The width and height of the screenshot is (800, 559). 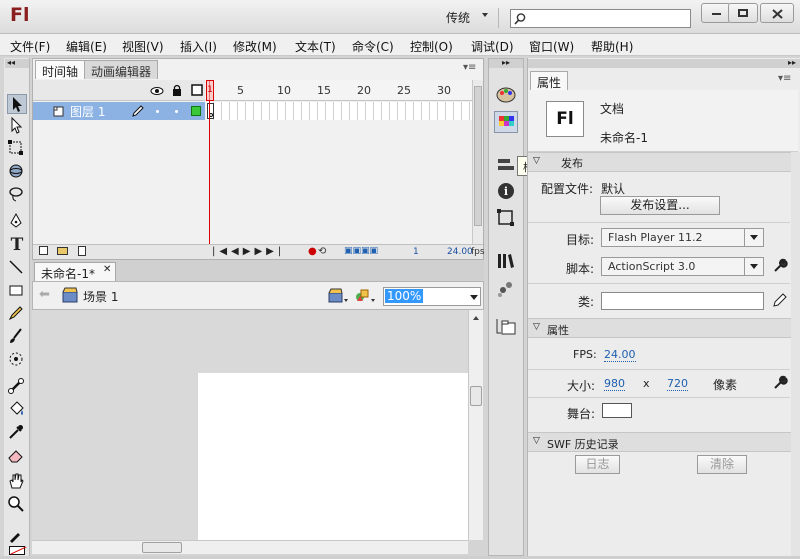 I want to click on fps-readout: 24.00, so click(x=460, y=252).